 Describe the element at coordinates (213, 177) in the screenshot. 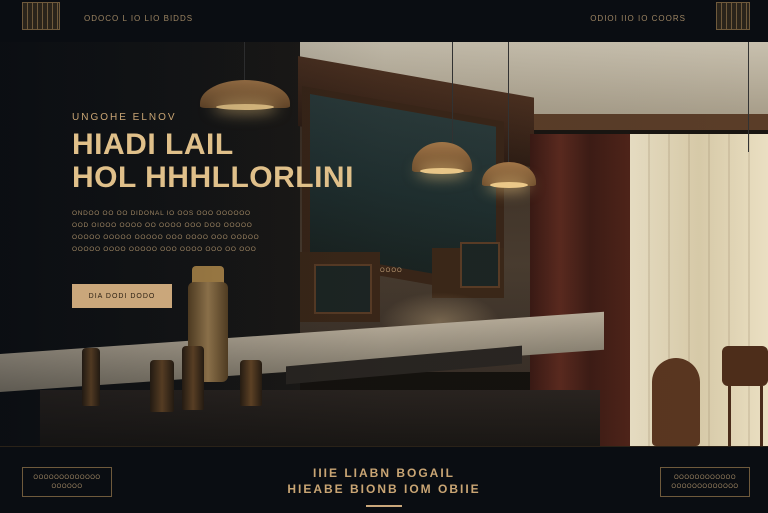

I see `hero-title-line-2: HOL HHHLLORLINI` at that location.